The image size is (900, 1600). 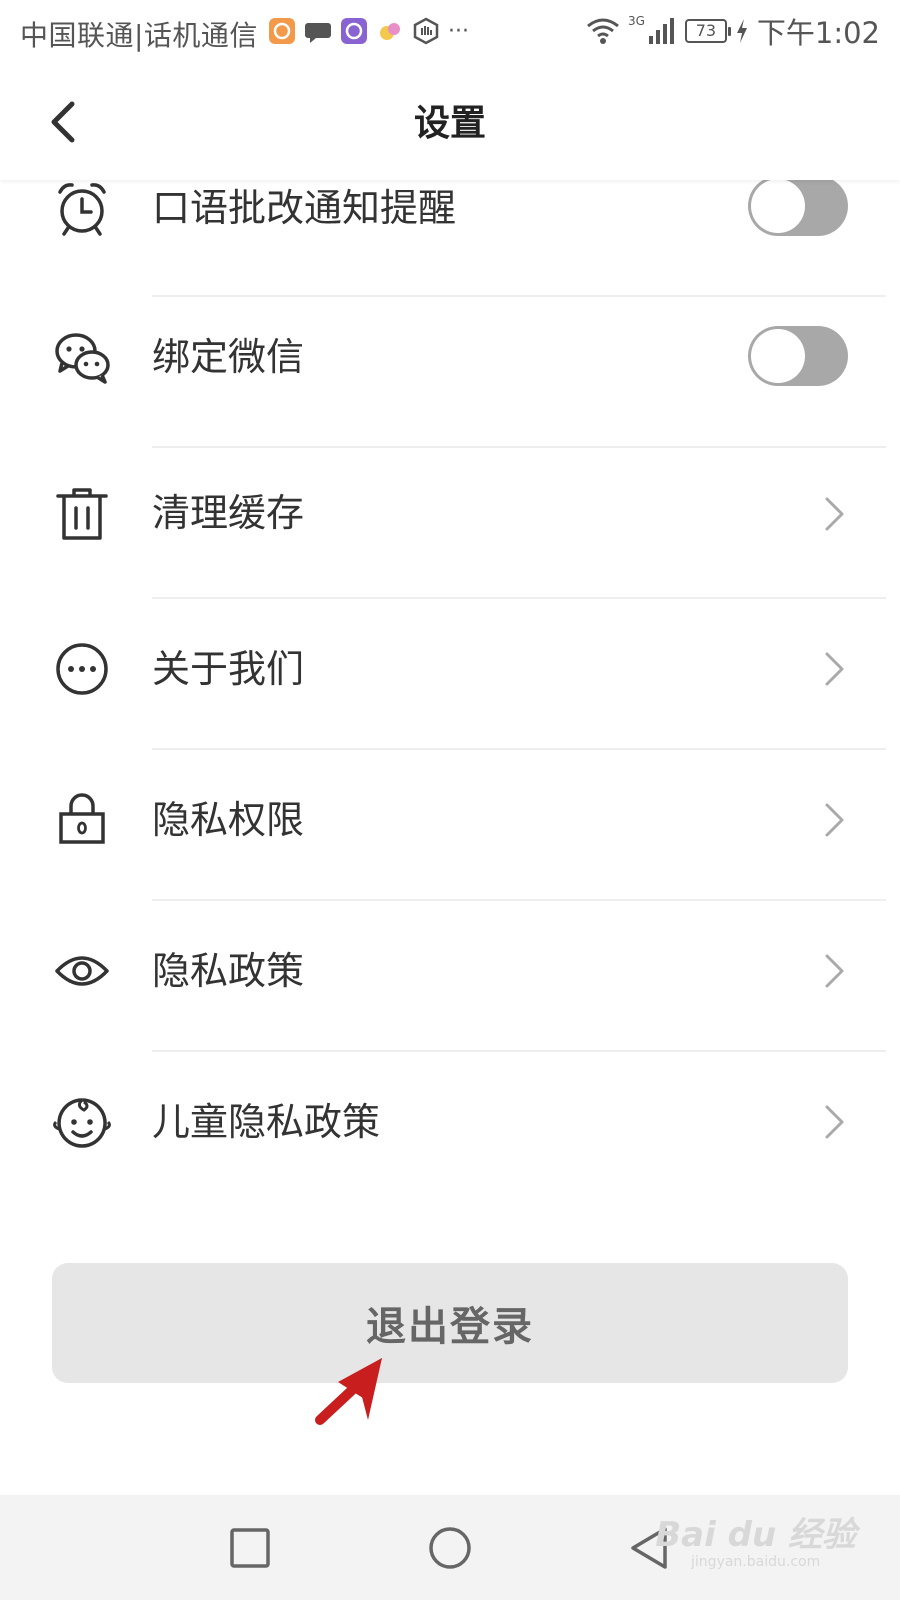 I want to click on settings-row-privacy-permissions: 隐私权限, so click(x=450, y=825).